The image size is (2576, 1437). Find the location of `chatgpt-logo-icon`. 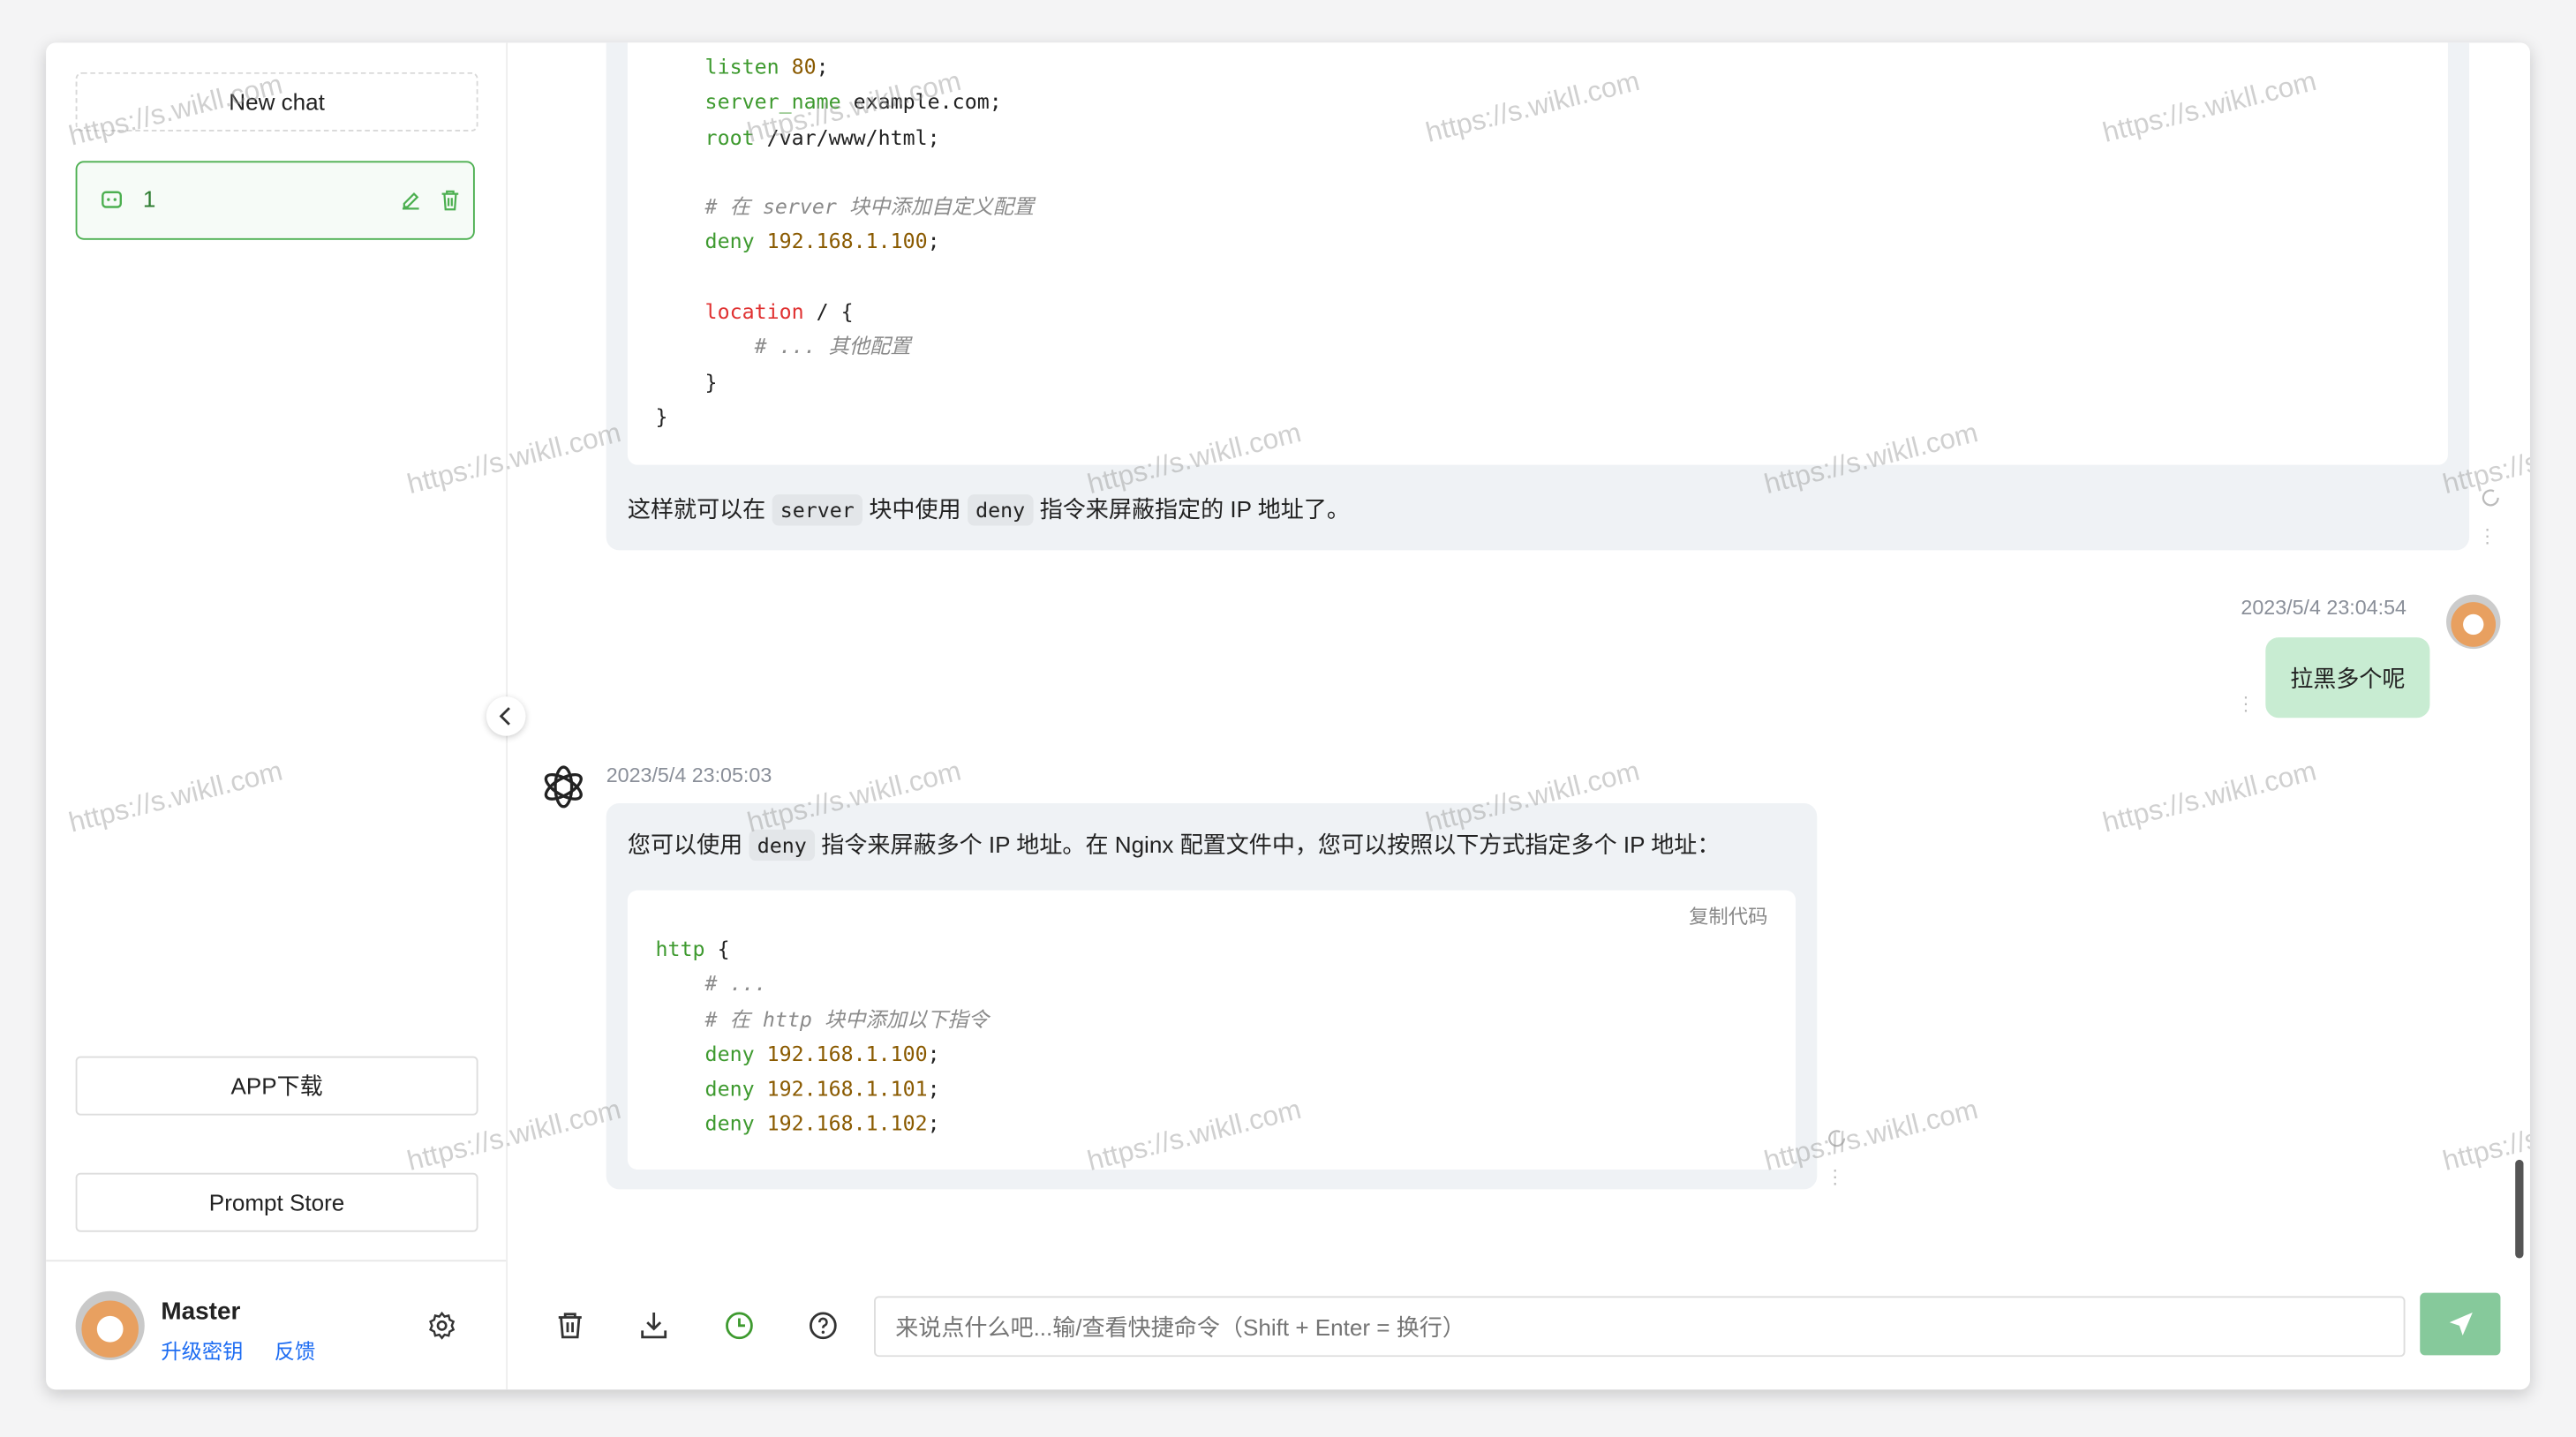

chatgpt-logo-icon is located at coordinates (563, 787).